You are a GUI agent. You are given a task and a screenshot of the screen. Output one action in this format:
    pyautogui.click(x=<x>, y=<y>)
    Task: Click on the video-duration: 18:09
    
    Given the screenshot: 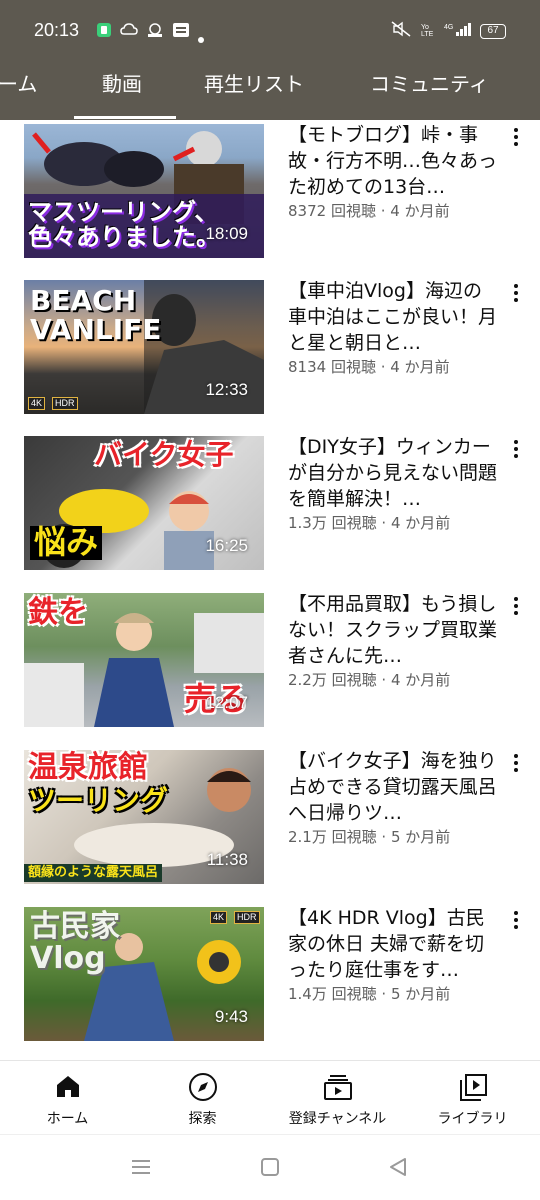 What is the action you would take?
    pyautogui.click(x=226, y=233)
    